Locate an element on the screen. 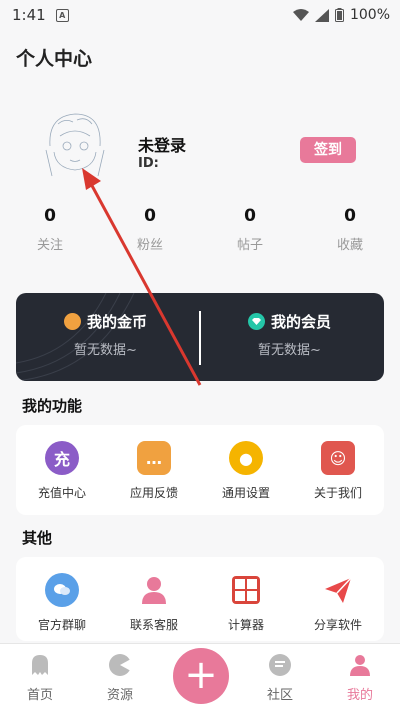 This screenshot has height=711, width=400. nav-community: 社区 is located at coordinates (280, 677).